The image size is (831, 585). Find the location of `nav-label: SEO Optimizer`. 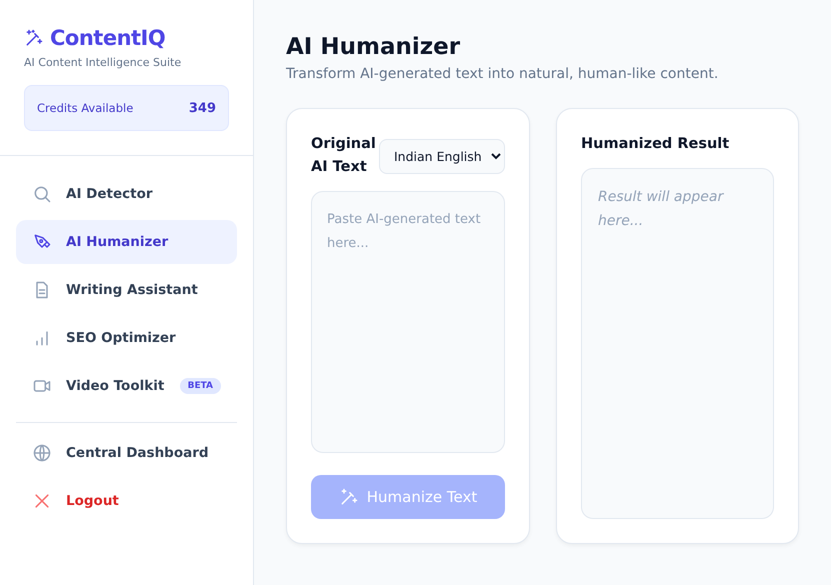

nav-label: SEO Optimizer is located at coordinates (121, 338).